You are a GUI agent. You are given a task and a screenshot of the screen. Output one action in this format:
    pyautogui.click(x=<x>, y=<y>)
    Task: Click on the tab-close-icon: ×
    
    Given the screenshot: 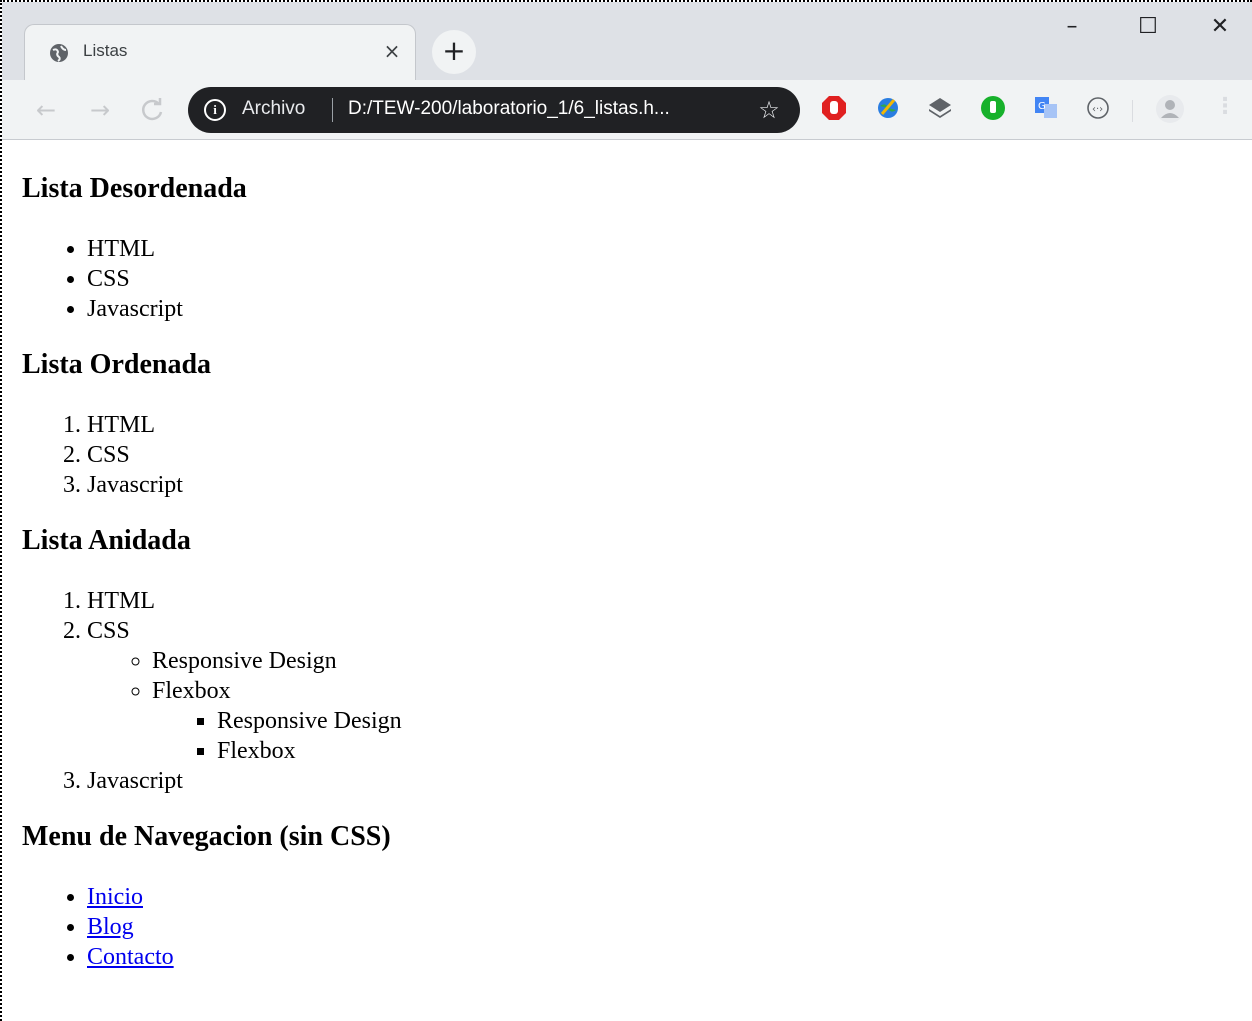 What is the action you would take?
    pyautogui.click(x=392, y=51)
    